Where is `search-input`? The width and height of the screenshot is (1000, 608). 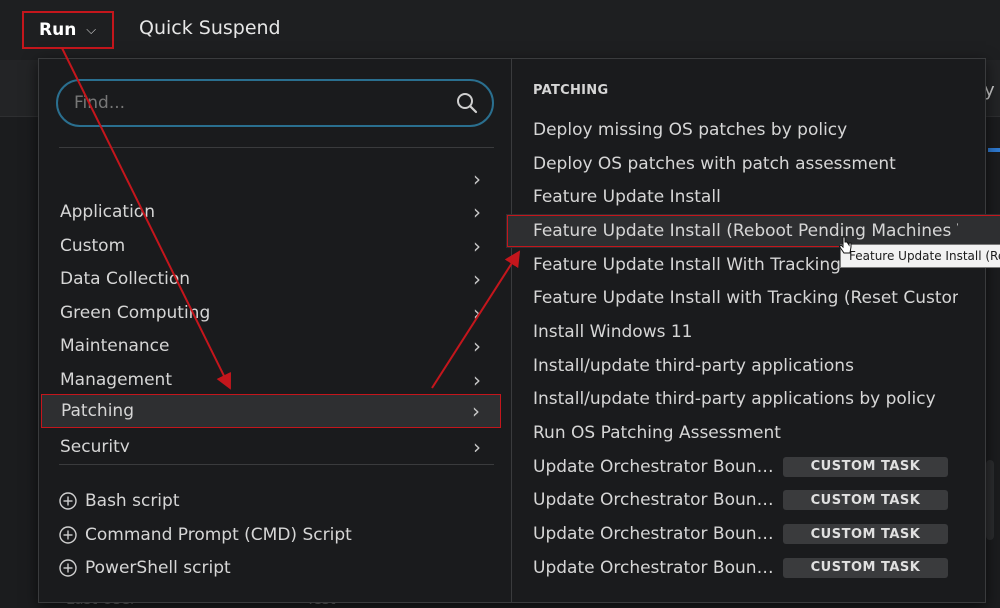 search-input is located at coordinates (264, 103).